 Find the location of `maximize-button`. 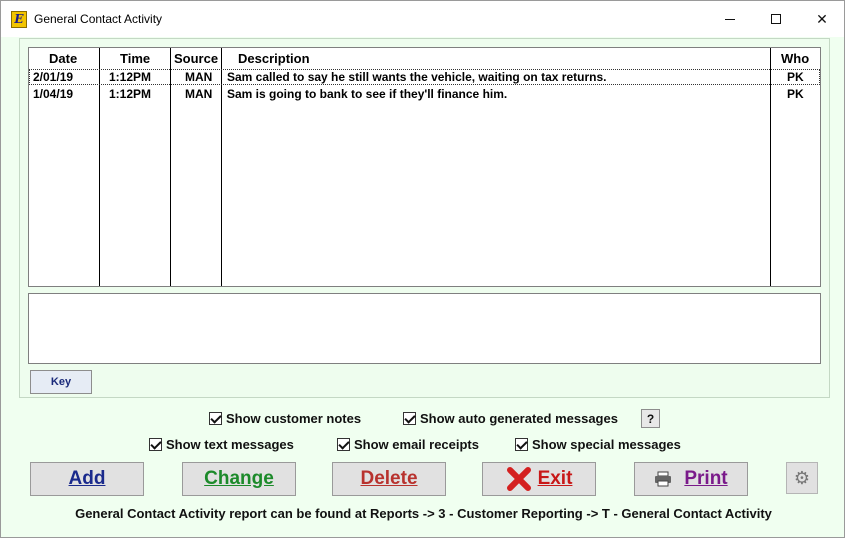

maximize-button is located at coordinates (776, 19).